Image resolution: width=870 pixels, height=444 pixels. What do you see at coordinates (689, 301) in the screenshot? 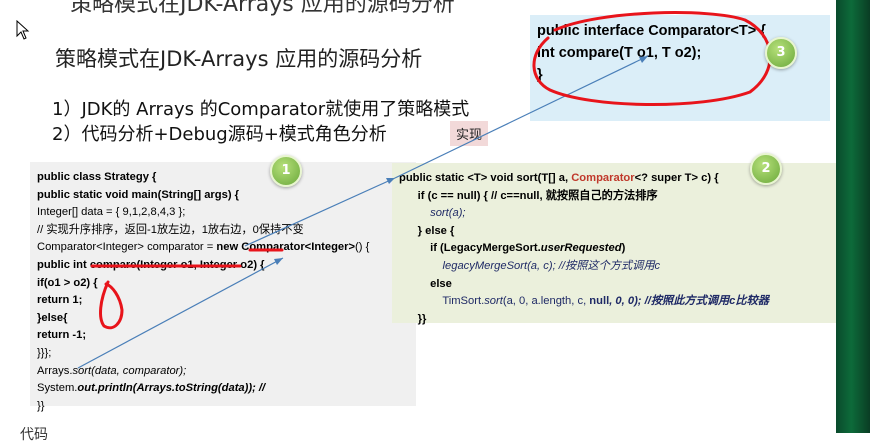
I see `code-line: , 0, 0); //按照此方式调用c比较器` at bounding box center [689, 301].